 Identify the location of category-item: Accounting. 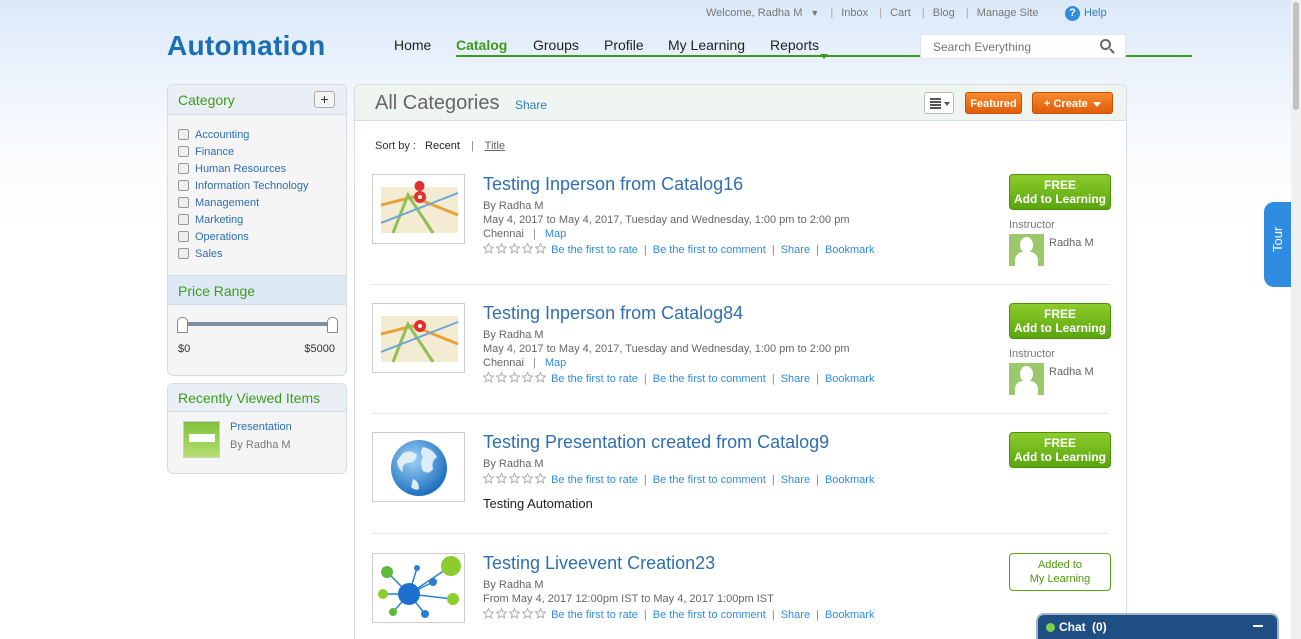
(213, 135).